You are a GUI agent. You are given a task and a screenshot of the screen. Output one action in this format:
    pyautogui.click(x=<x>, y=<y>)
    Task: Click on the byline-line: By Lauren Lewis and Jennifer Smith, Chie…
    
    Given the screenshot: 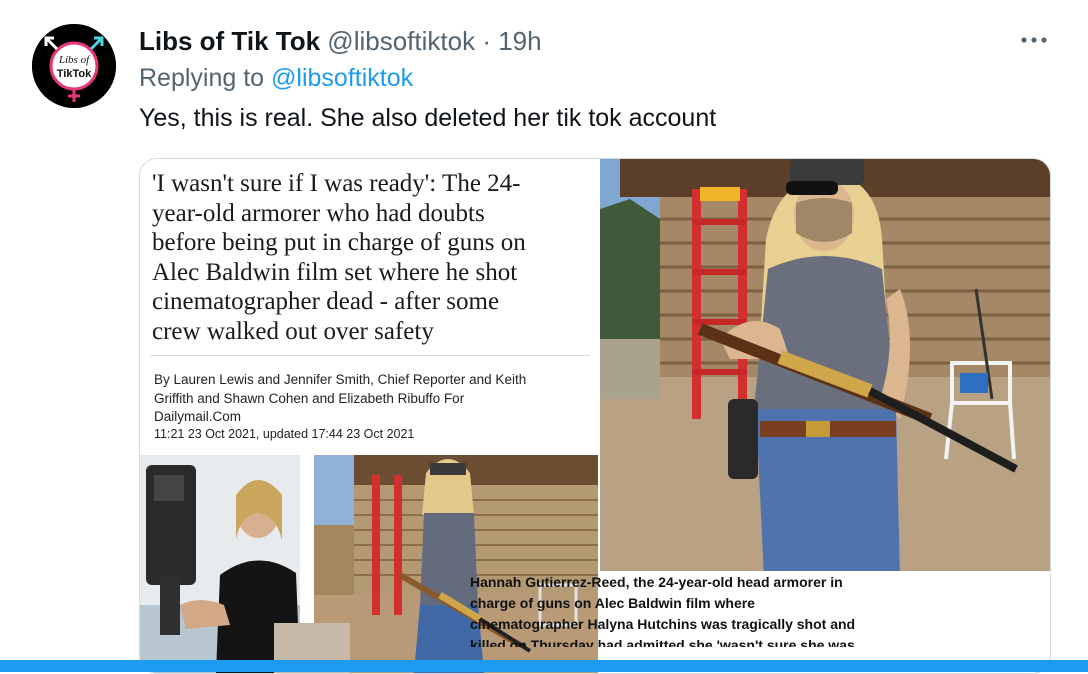 What is the action you would take?
    pyautogui.click(x=340, y=379)
    